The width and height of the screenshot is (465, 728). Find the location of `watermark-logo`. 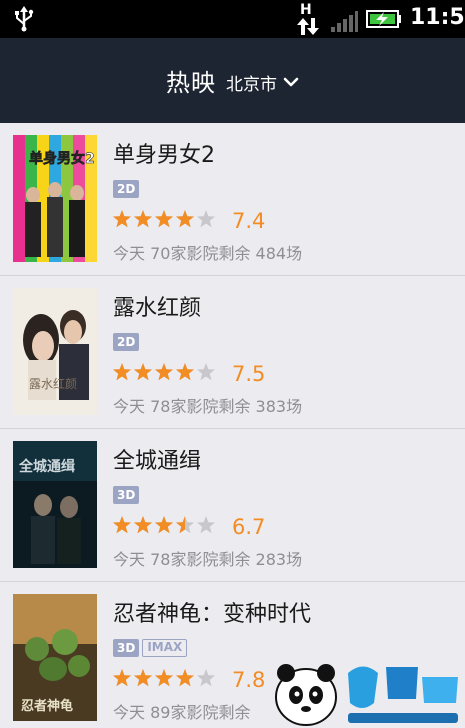

watermark-logo is located at coordinates (366, 695).